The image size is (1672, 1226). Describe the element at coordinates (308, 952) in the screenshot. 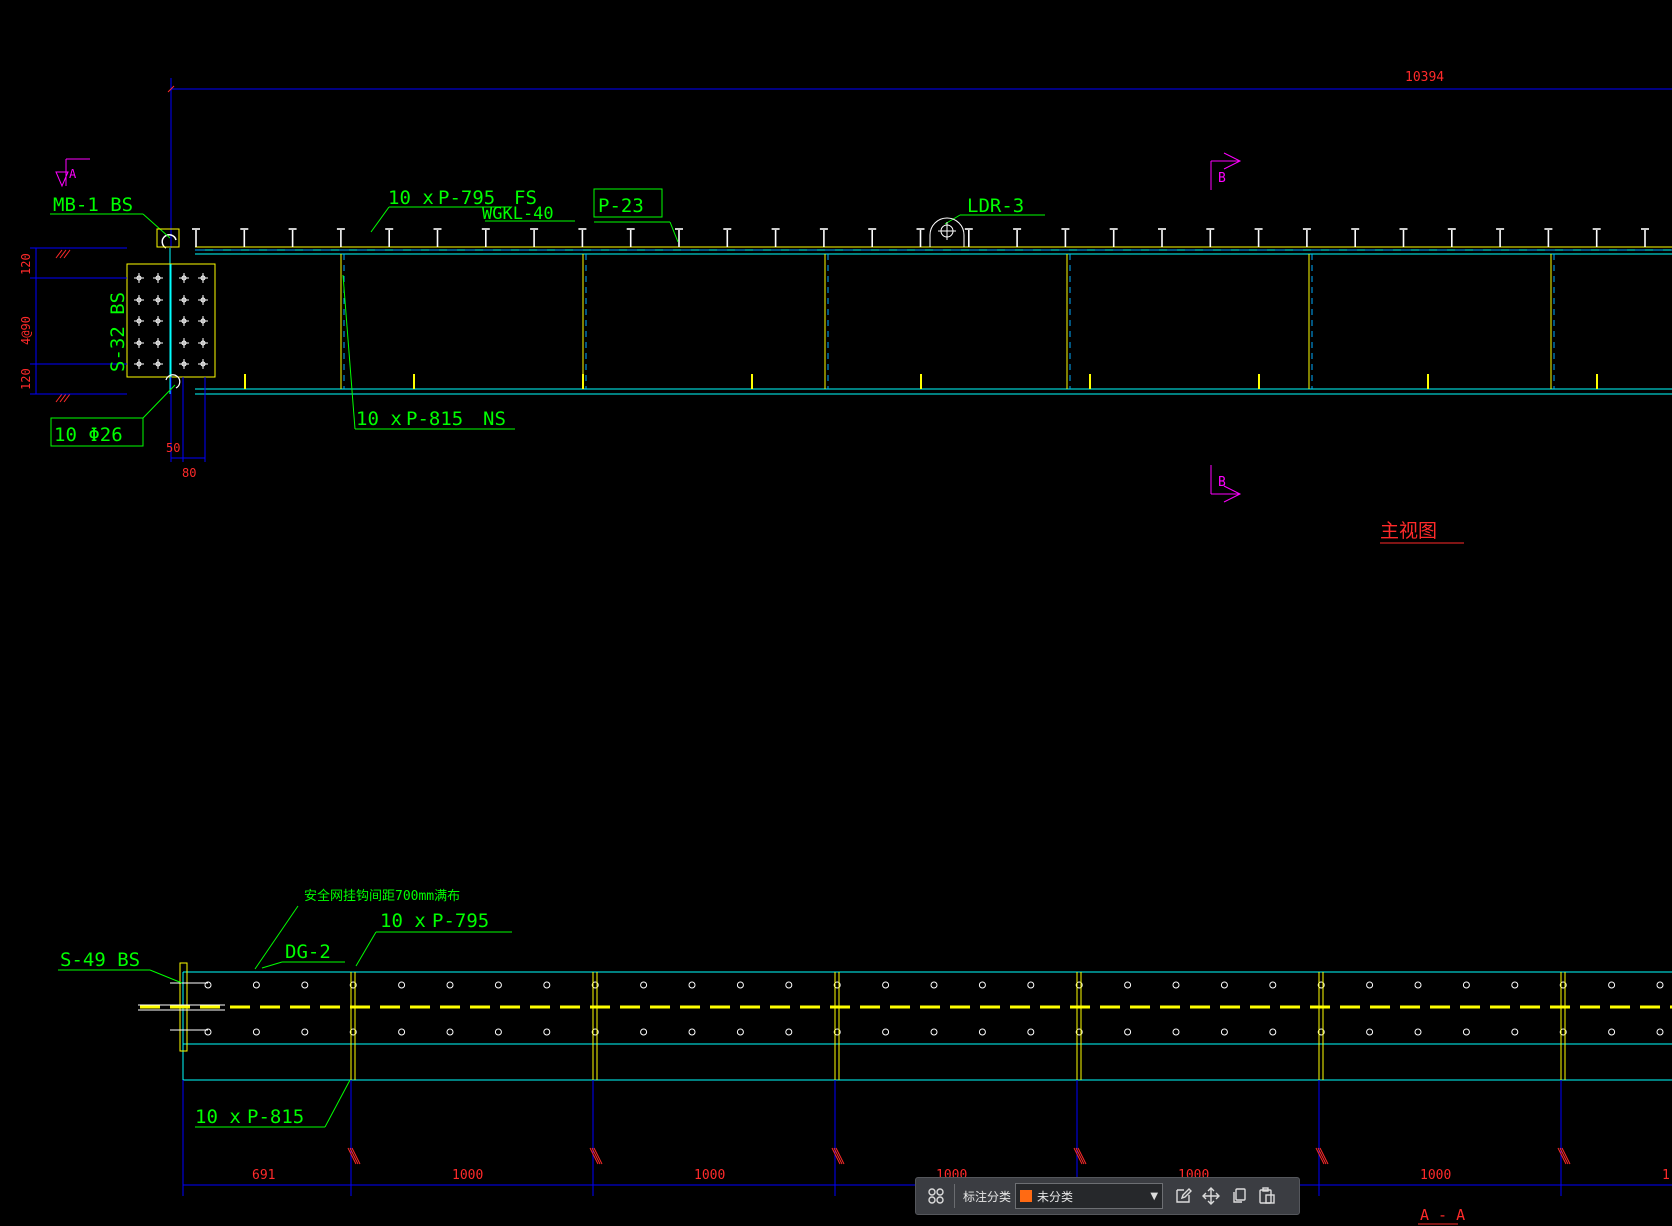

I see `callout-dg2: DG-2` at that location.